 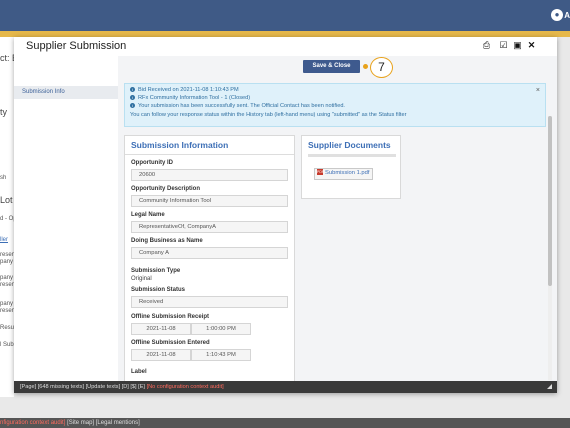 I want to click on label-label: Label, so click(x=139, y=372).